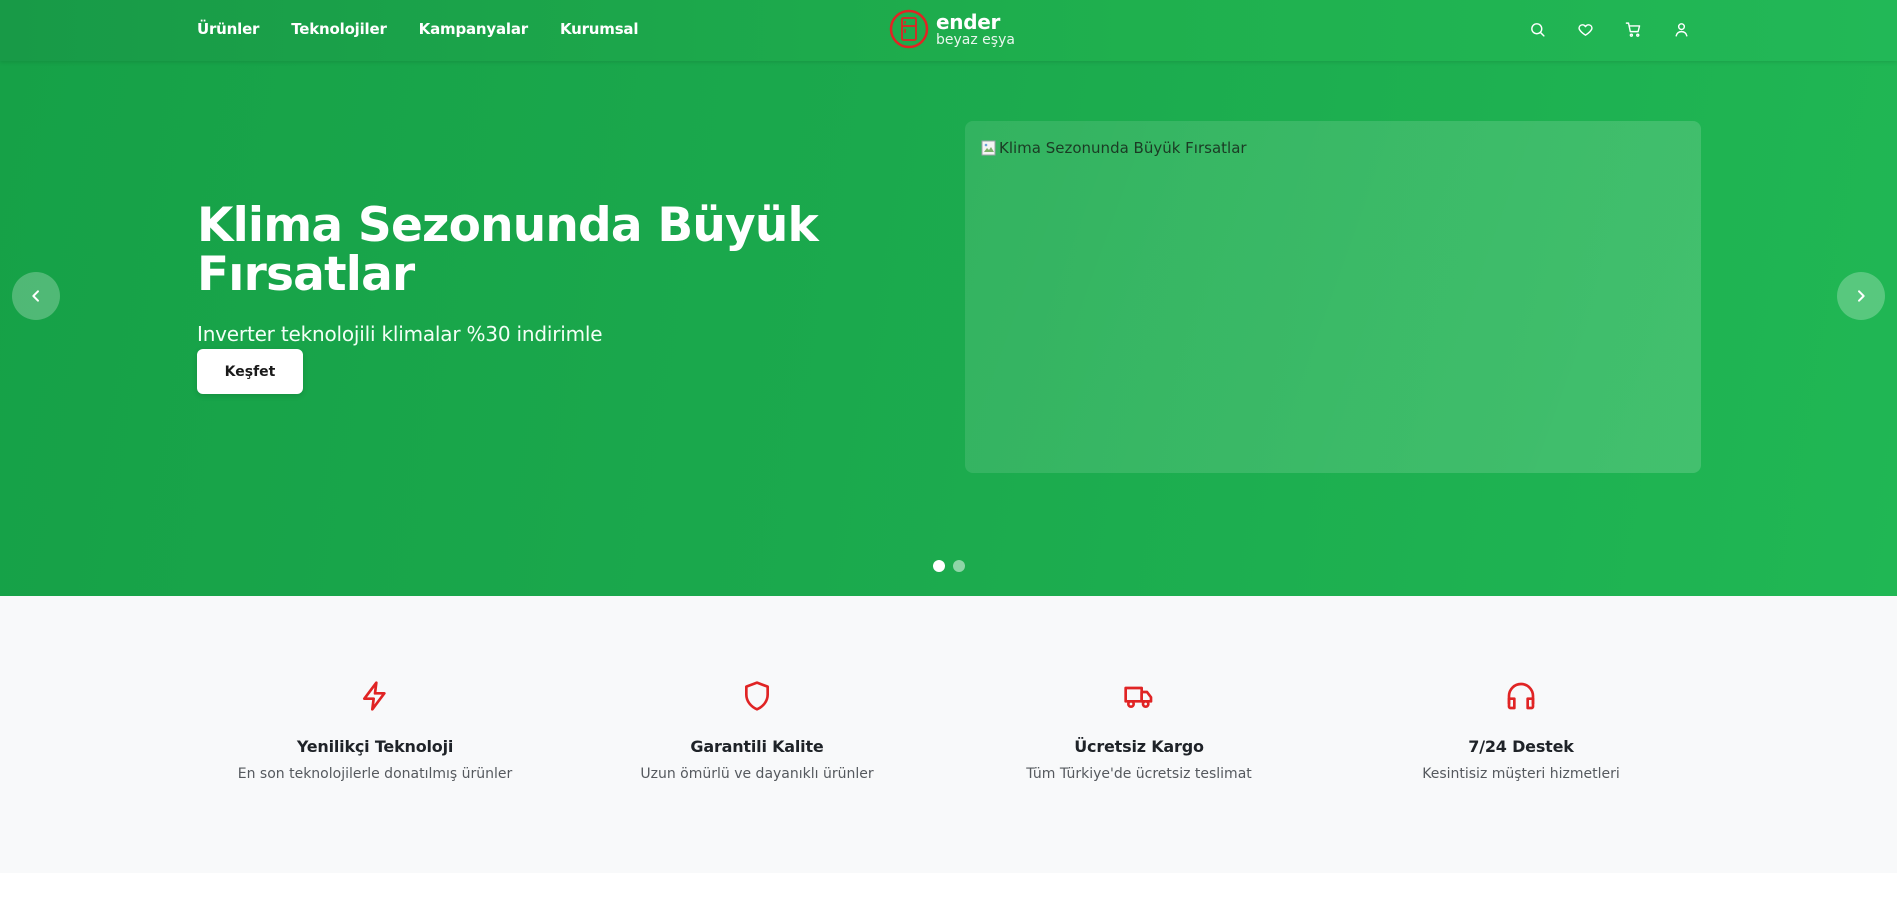  Describe the element at coordinates (909, 29) in the screenshot. I see `refrigerator-icon` at that location.